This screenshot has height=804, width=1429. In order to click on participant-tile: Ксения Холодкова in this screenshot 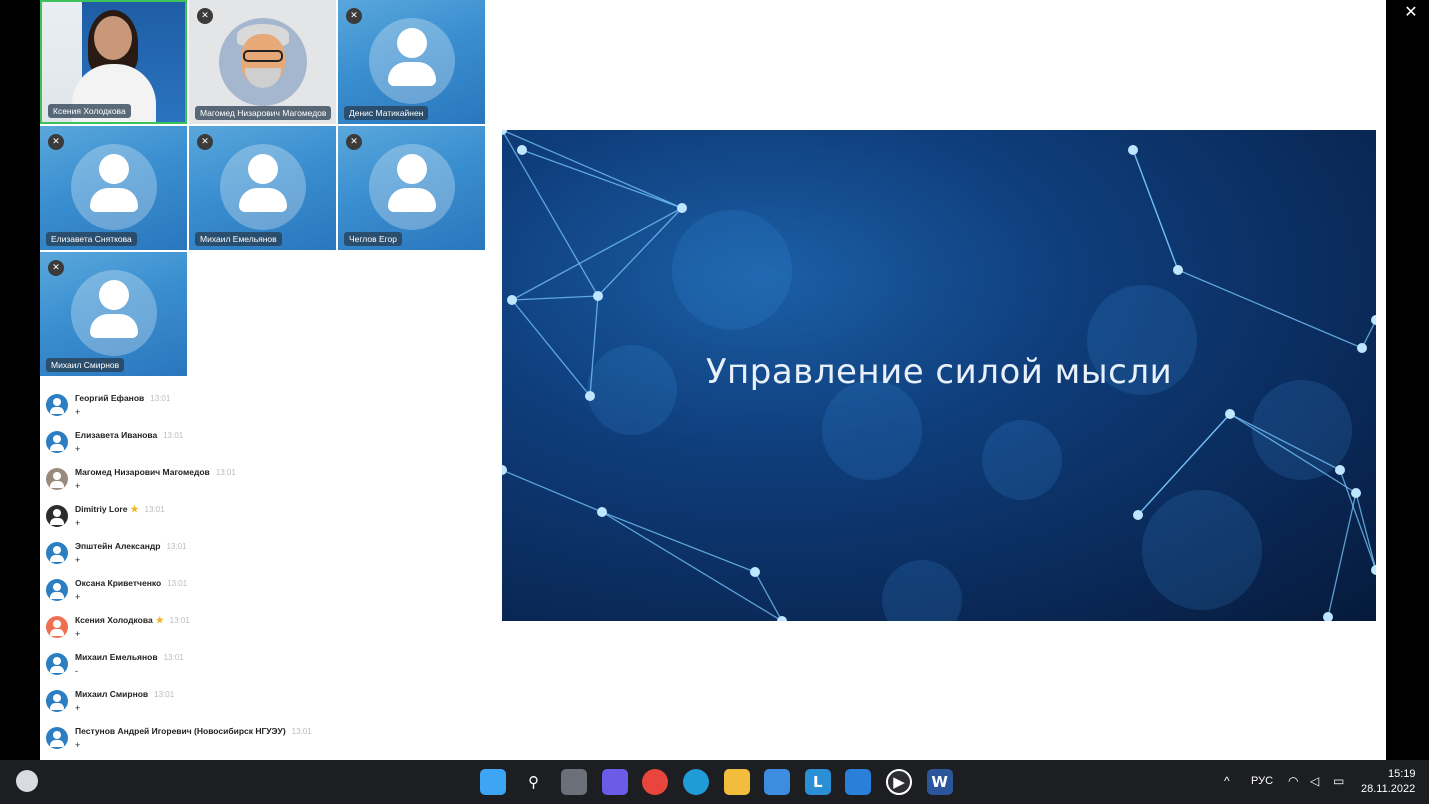, I will do `click(113, 62)`.